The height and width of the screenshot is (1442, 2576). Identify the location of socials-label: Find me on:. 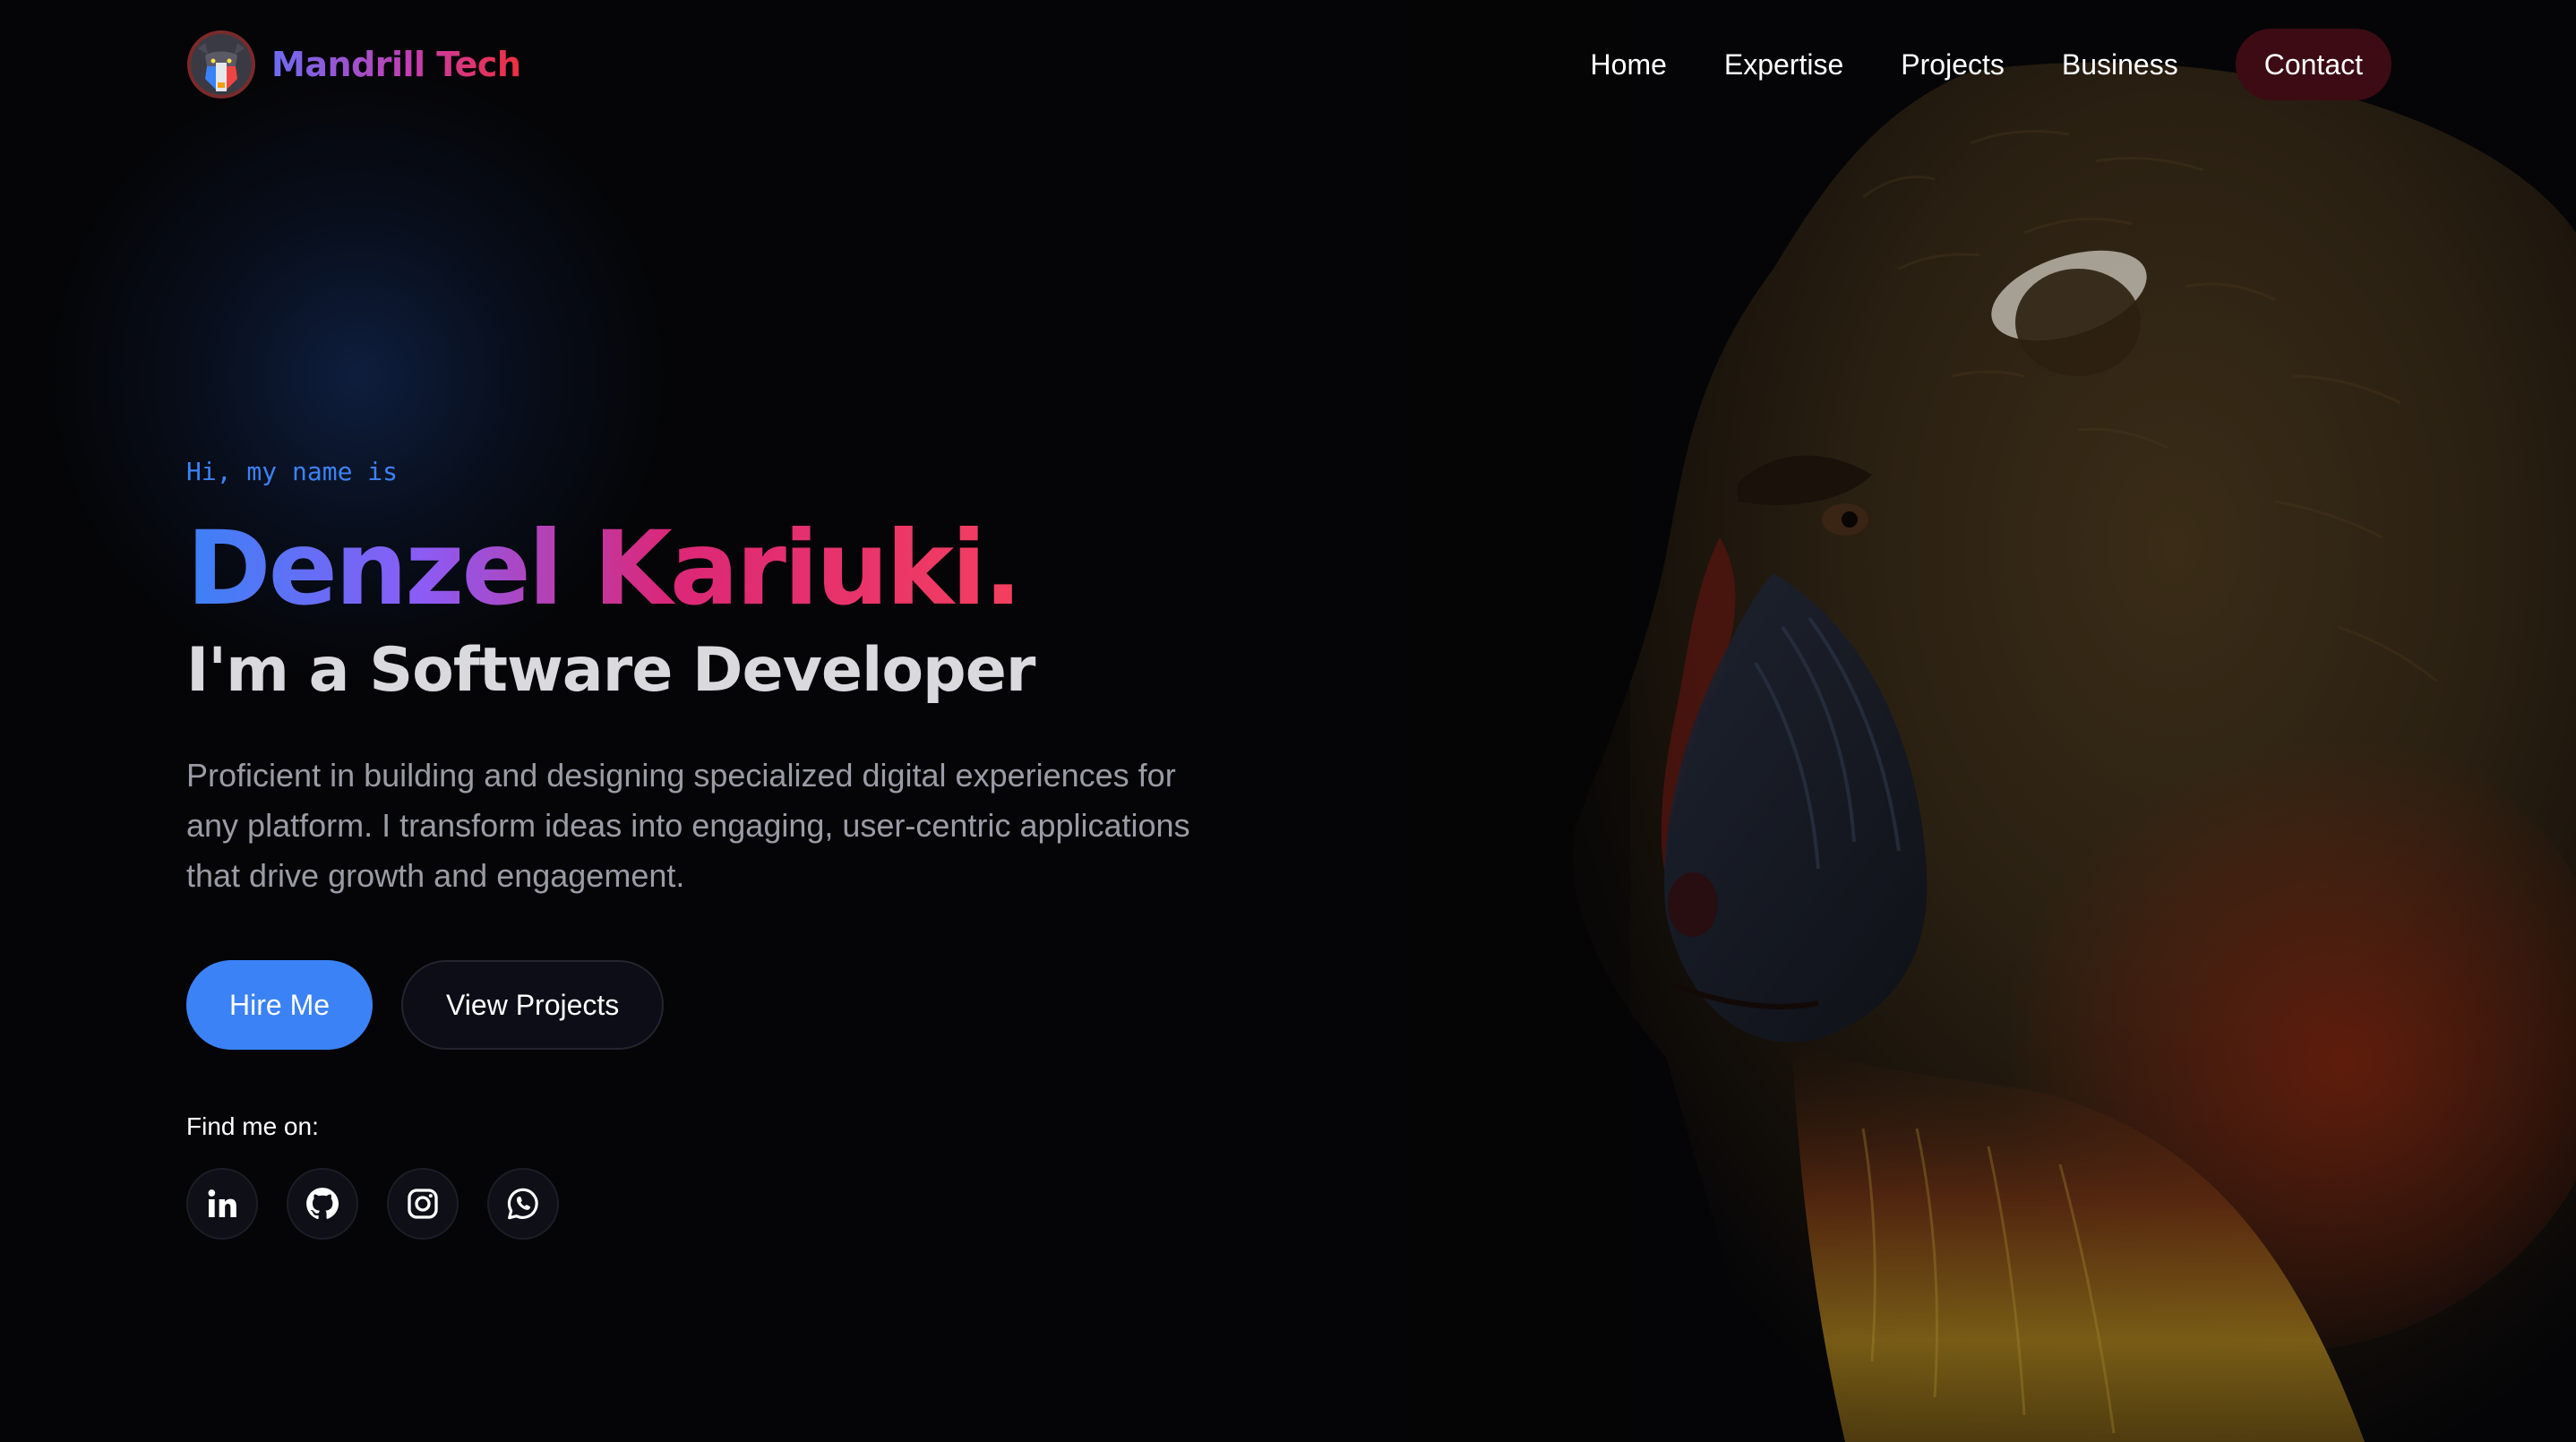
(252, 1126).